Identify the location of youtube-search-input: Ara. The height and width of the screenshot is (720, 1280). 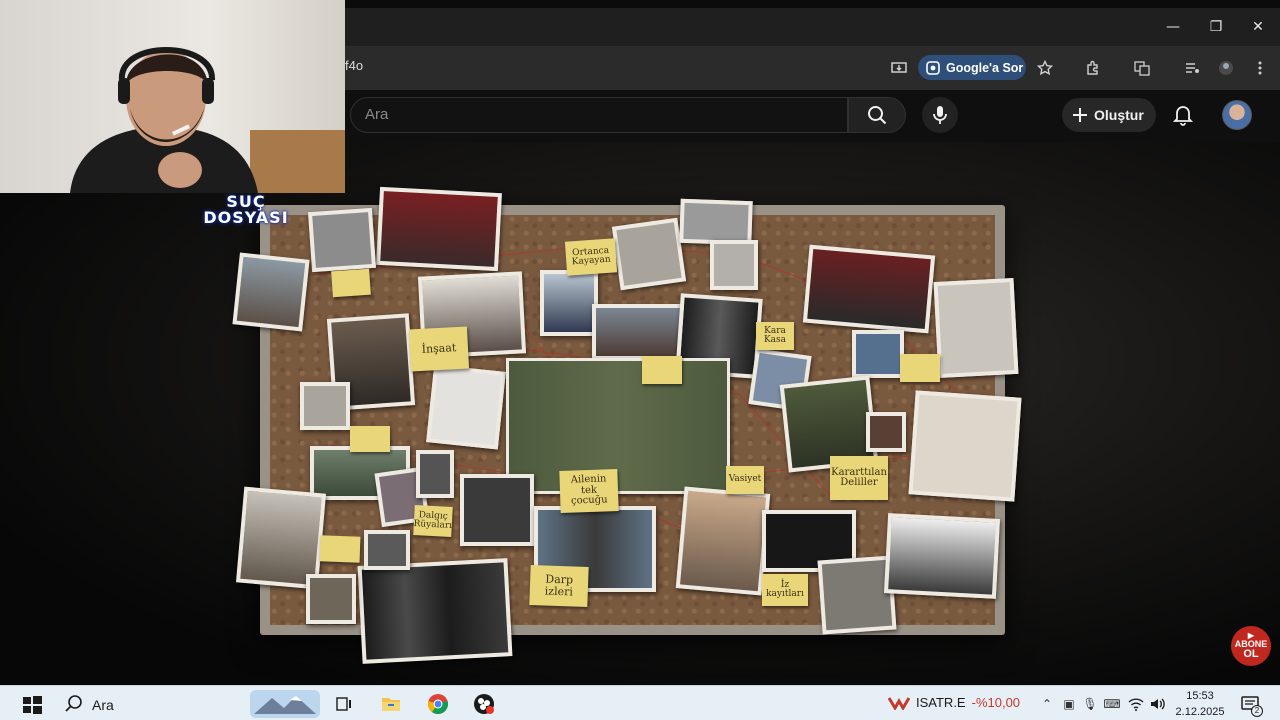
(599, 115).